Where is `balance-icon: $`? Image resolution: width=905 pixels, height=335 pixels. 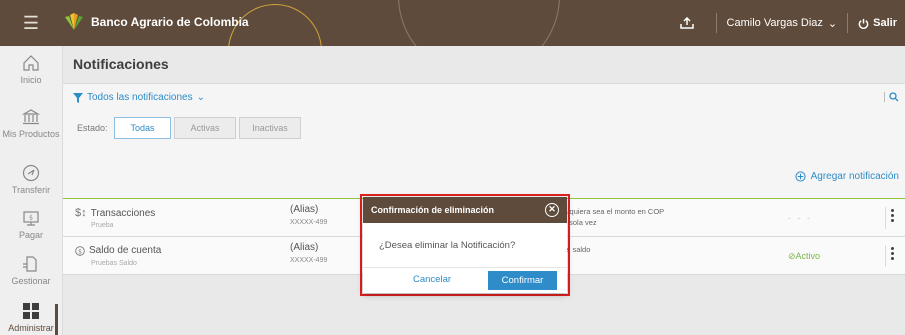
balance-icon: $ is located at coordinates (80, 250).